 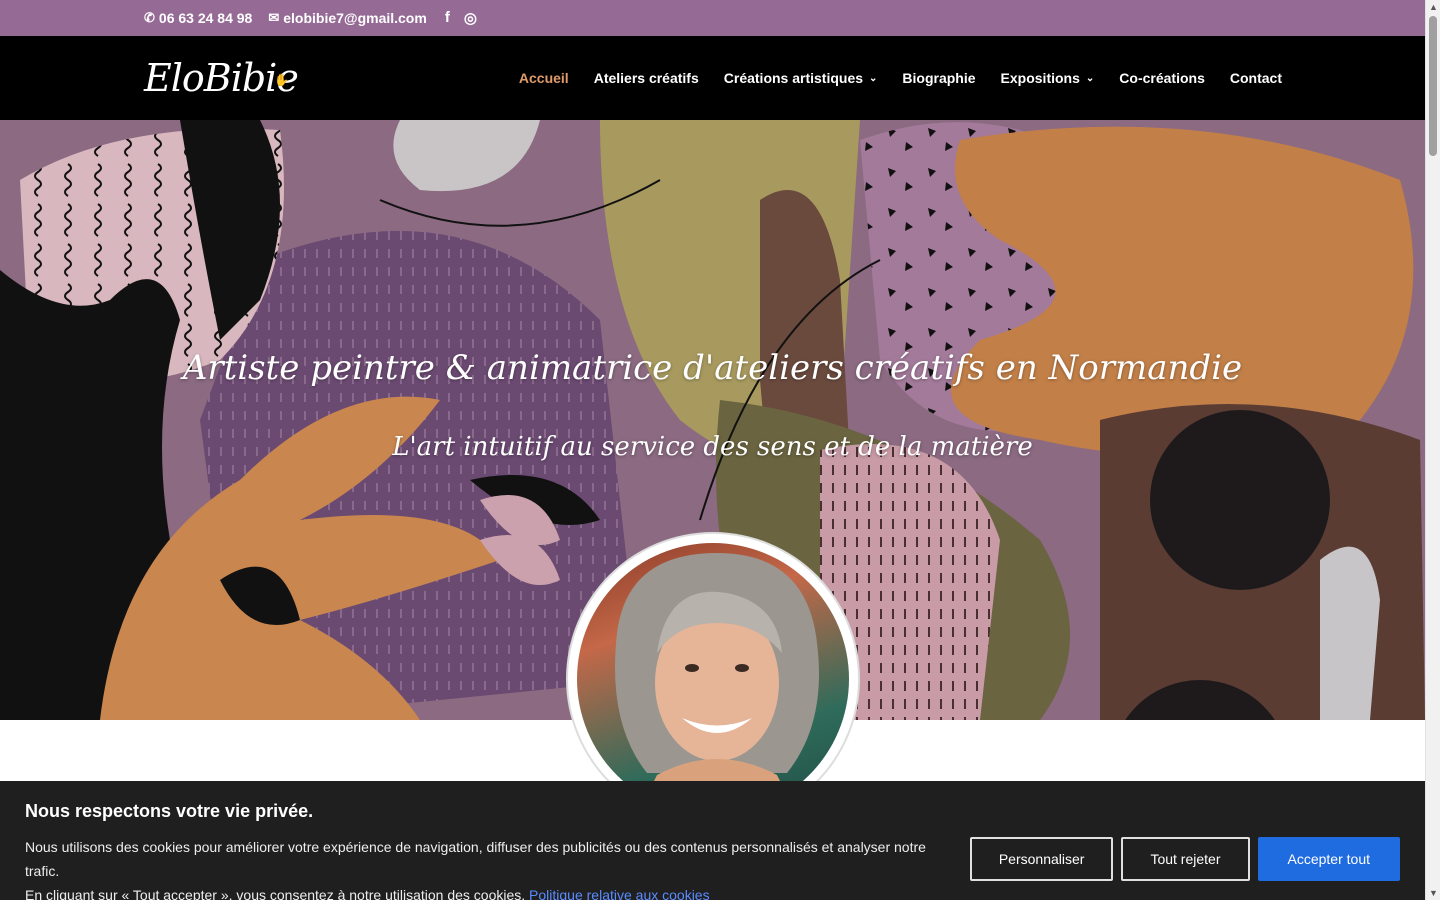 I want to click on nav-label: Biographie, so click(x=939, y=78).